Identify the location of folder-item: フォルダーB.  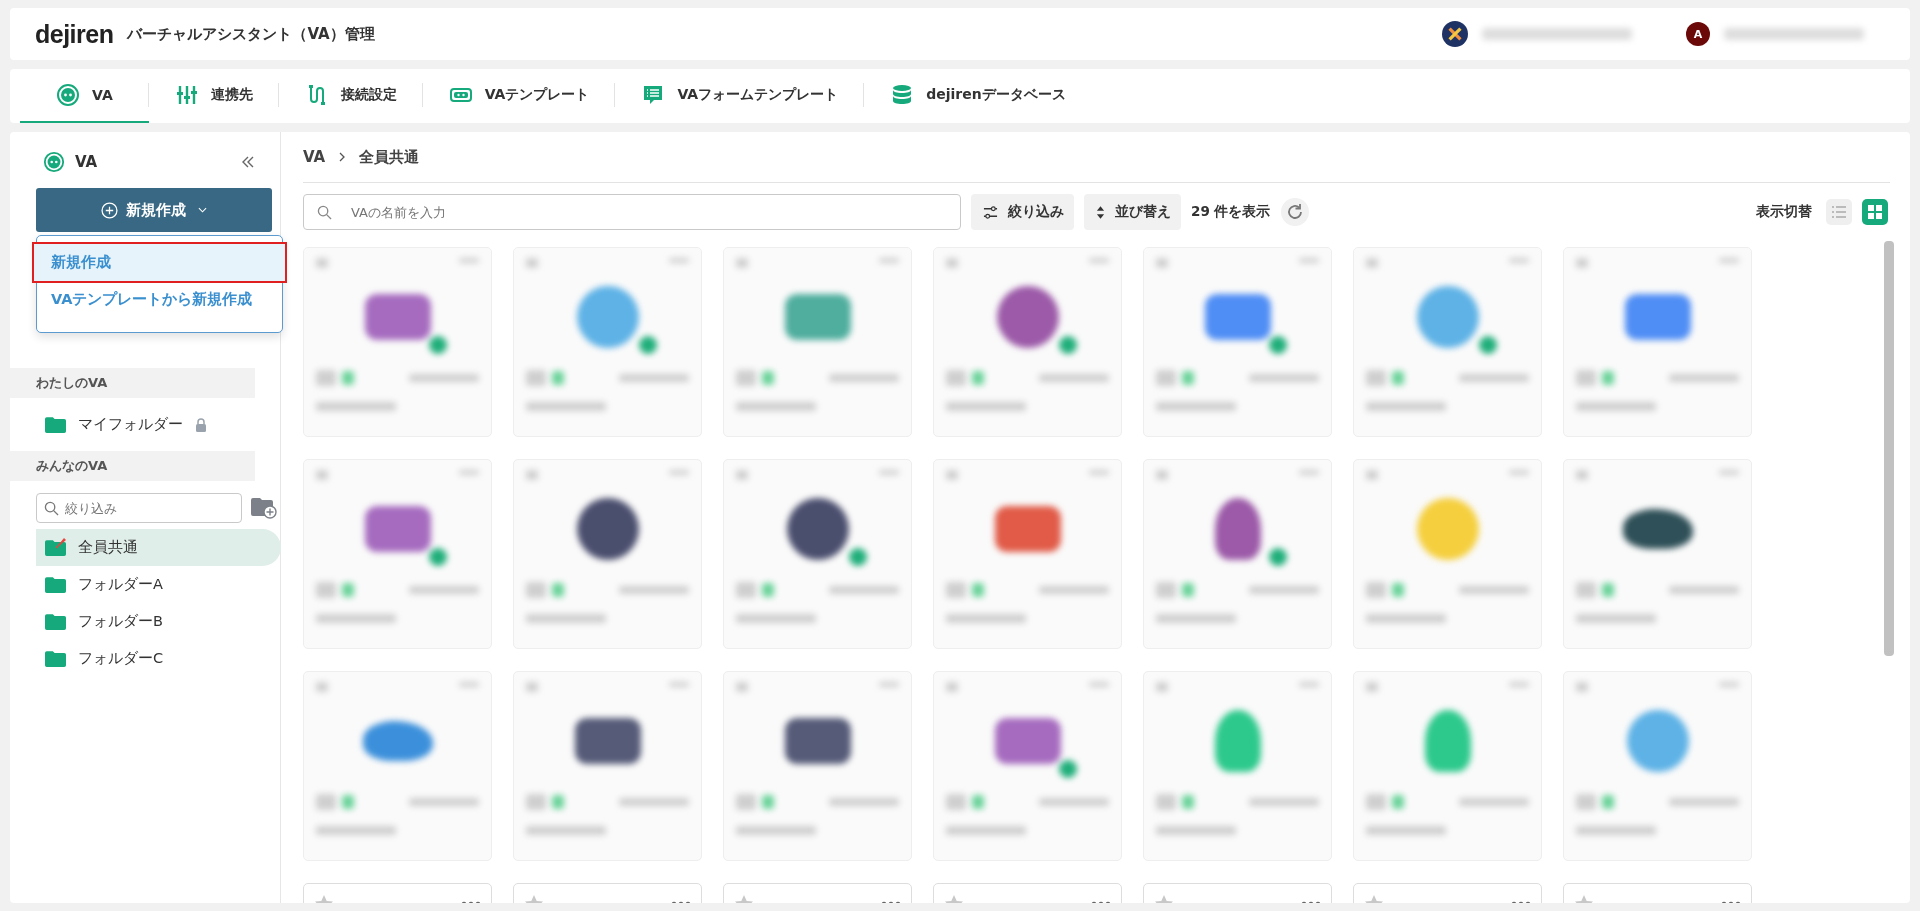
(158, 621).